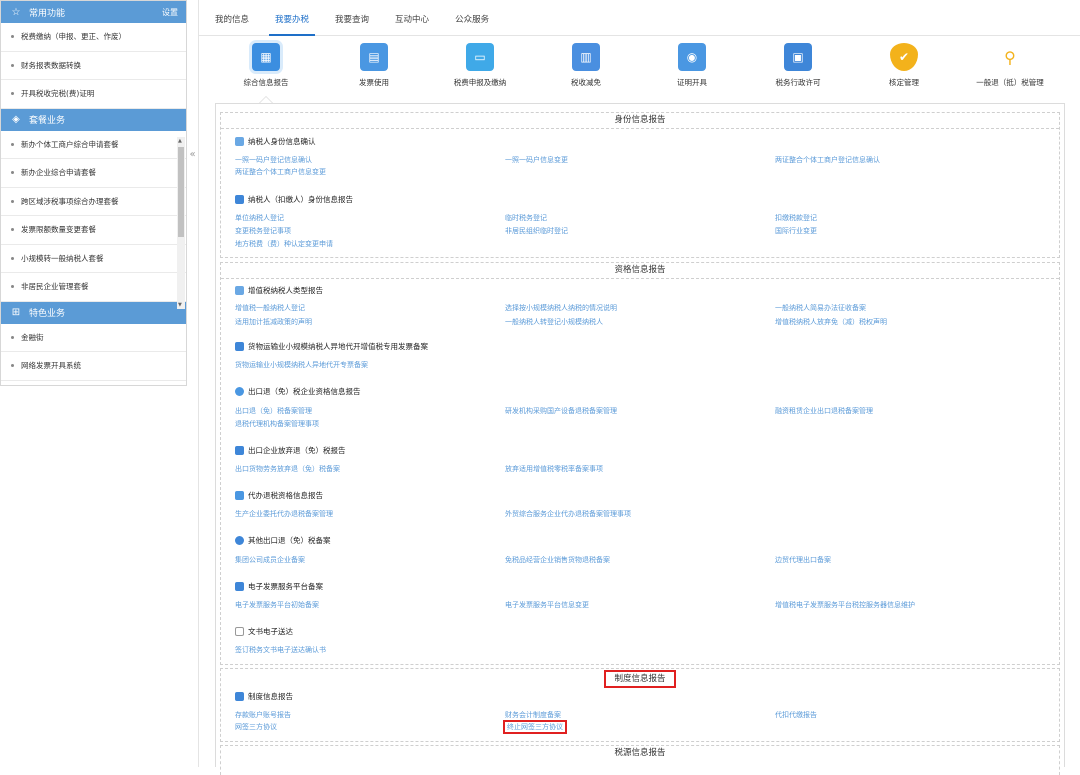 The width and height of the screenshot is (1080, 775). I want to click on link-terminate-tripartite-highlighted: 终止网签三方协议, so click(535, 727).